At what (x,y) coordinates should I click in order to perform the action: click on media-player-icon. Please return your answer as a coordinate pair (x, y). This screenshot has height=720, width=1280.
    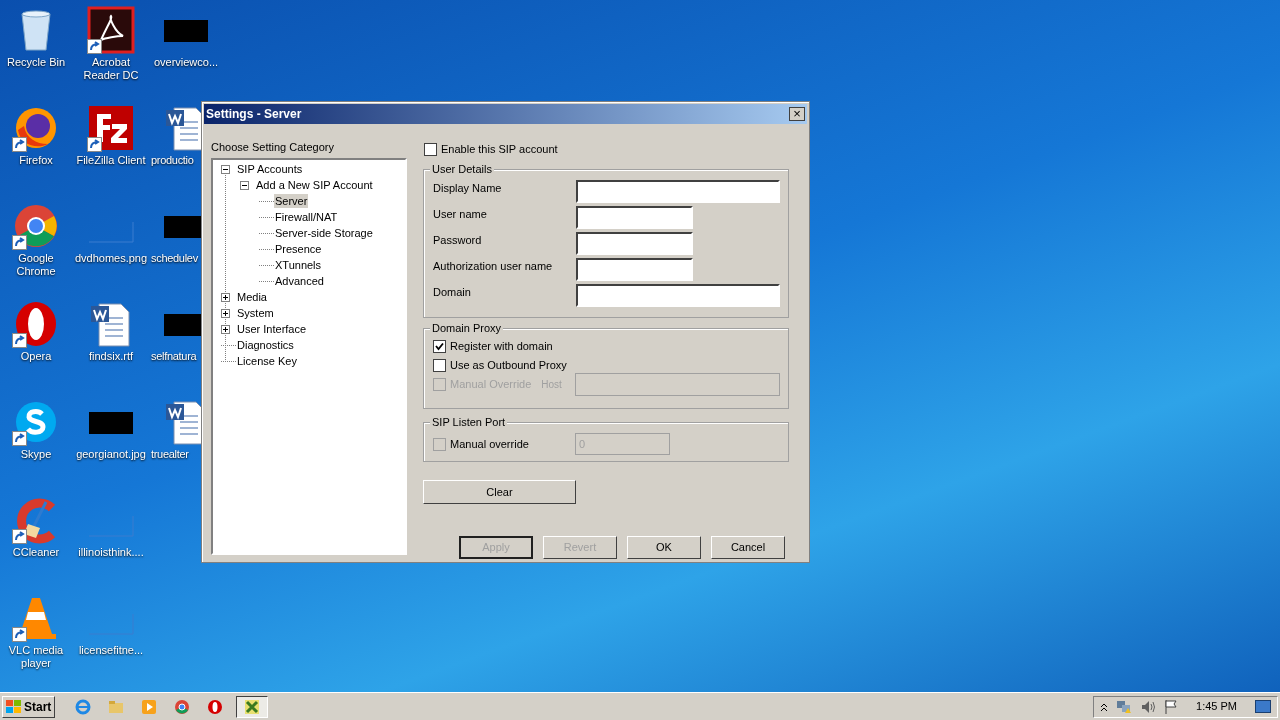
    Looking at the image, I should click on (149, 706).